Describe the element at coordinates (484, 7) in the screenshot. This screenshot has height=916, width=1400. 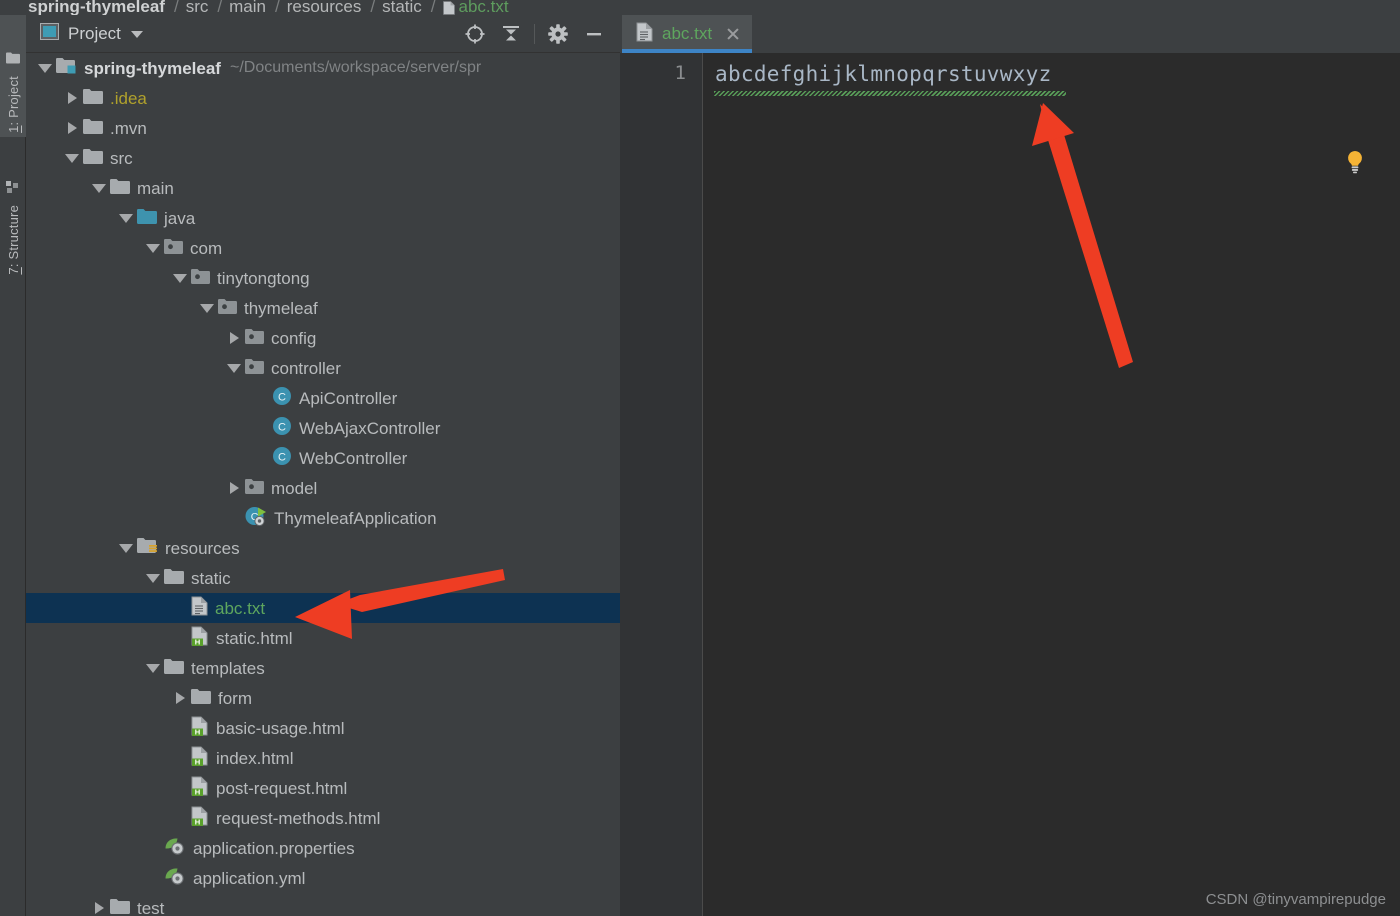
I see `breadcrumb-segment: abc.txt` at that location.